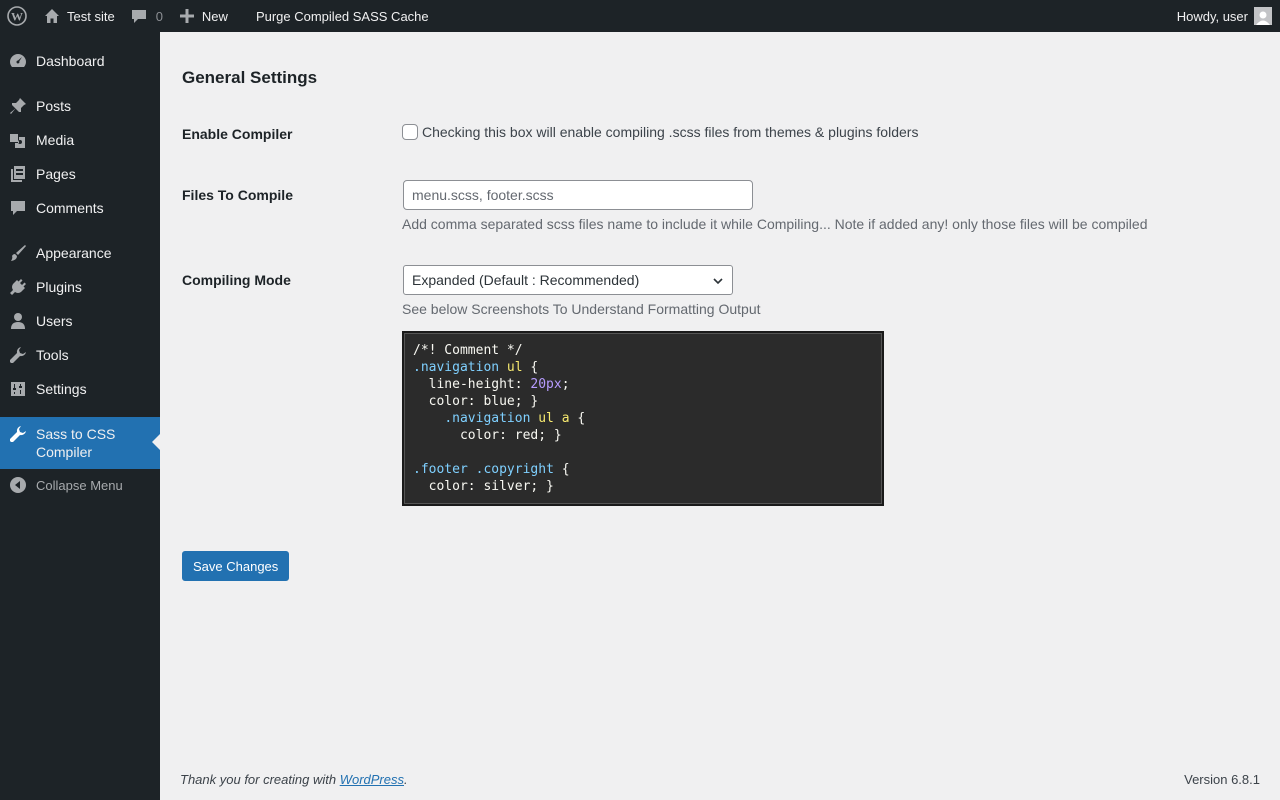 This screenshot has width=1280, height=800. Describe the element at coordinates (80, 321) in the screenshot. I see `sidebar-item-users: Users` at that location.